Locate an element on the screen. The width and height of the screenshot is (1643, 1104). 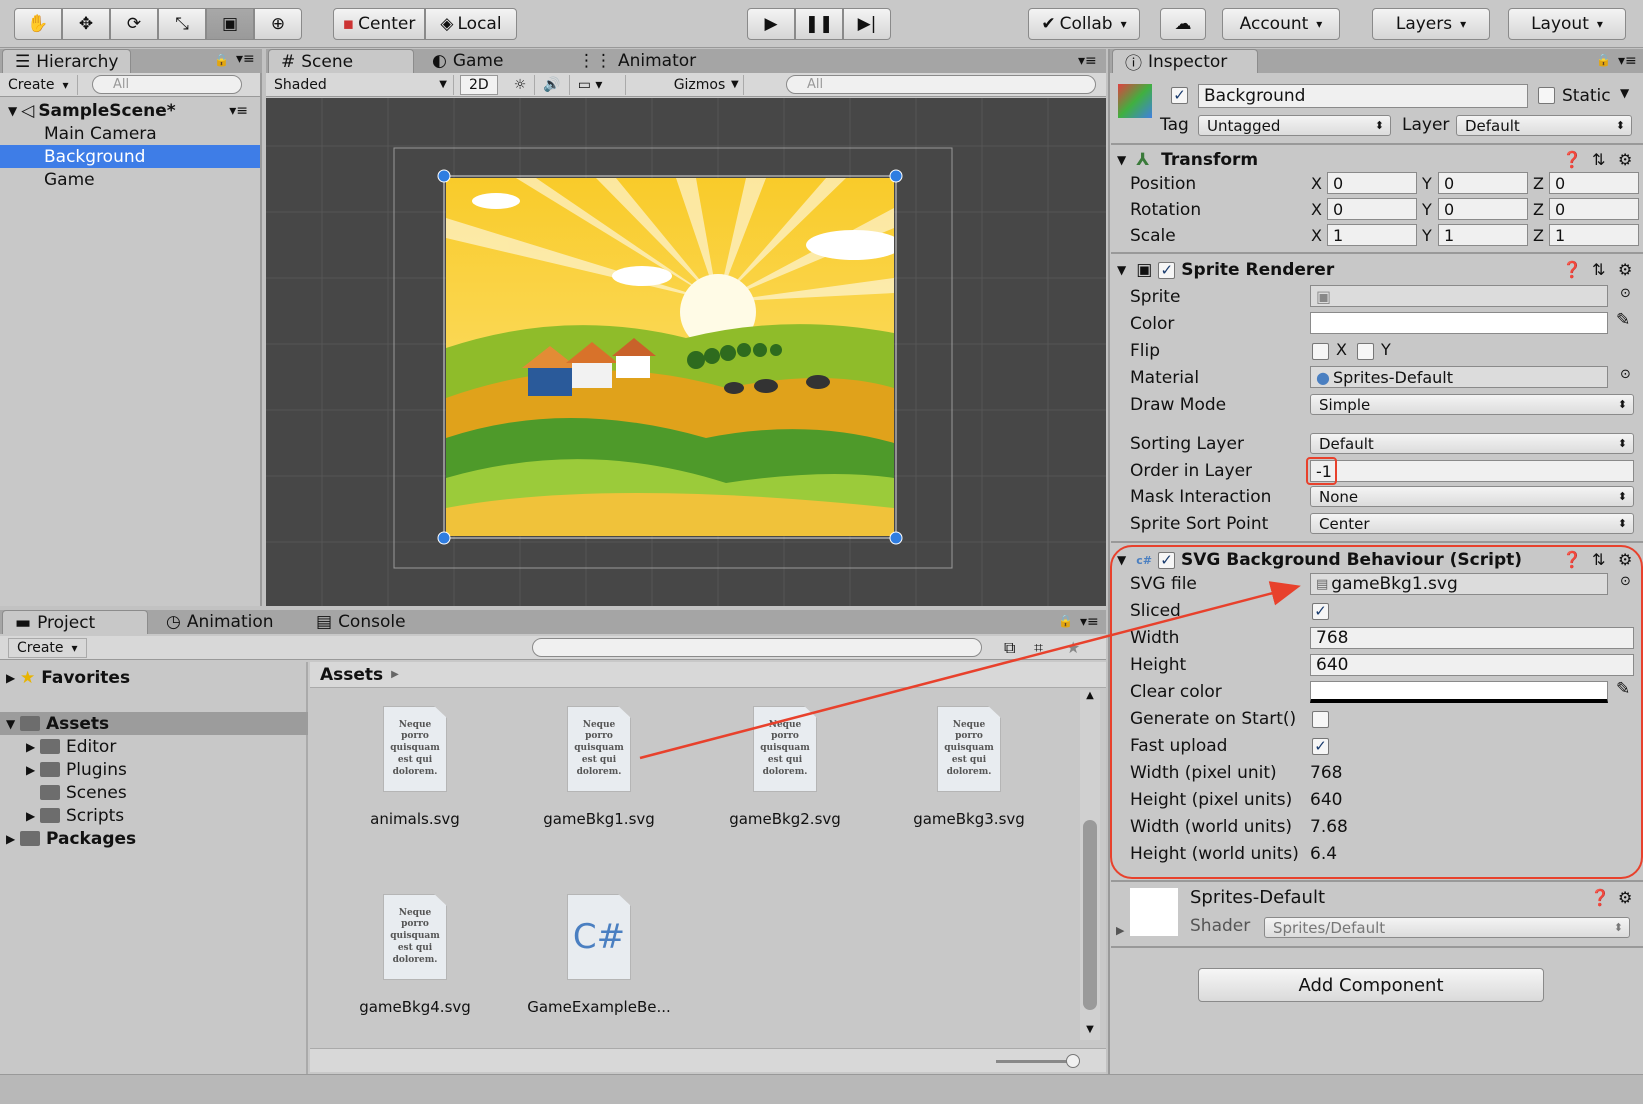
shader-dropdown: Sprites/Default is located at coordinates (1447, 927).